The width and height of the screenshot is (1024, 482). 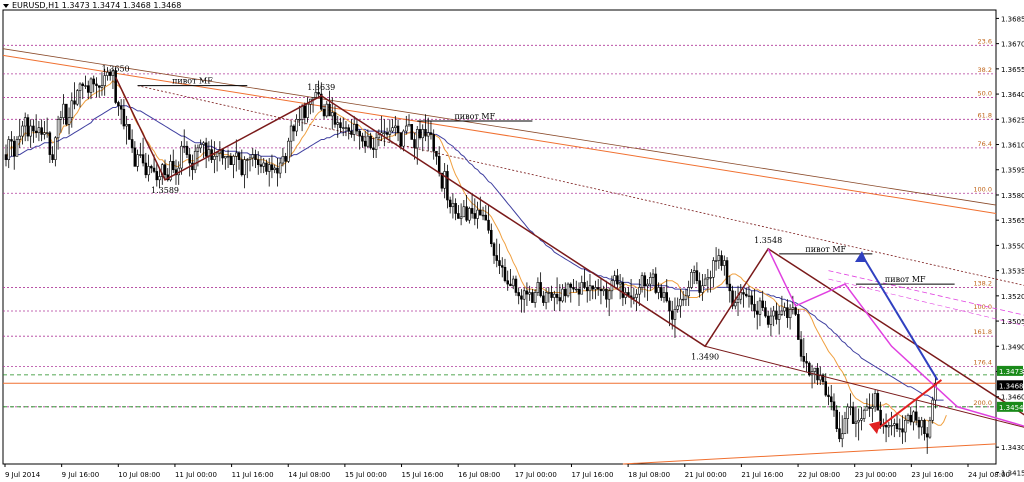 What do you see at coordinates (1012, 146) in the screenshot?
I see `price-tick-label: 1.3610` at bounding box center [1012, 146].